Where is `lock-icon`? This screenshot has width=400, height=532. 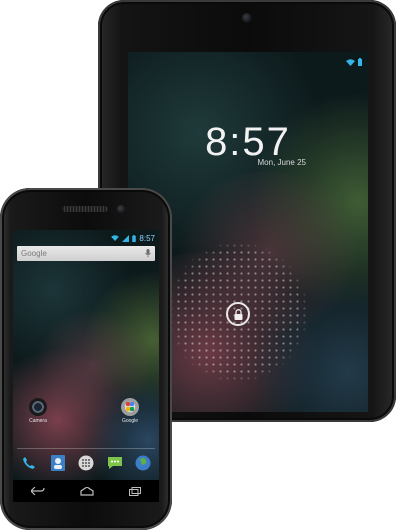 lock-icon is located at coordinates (238, 314).